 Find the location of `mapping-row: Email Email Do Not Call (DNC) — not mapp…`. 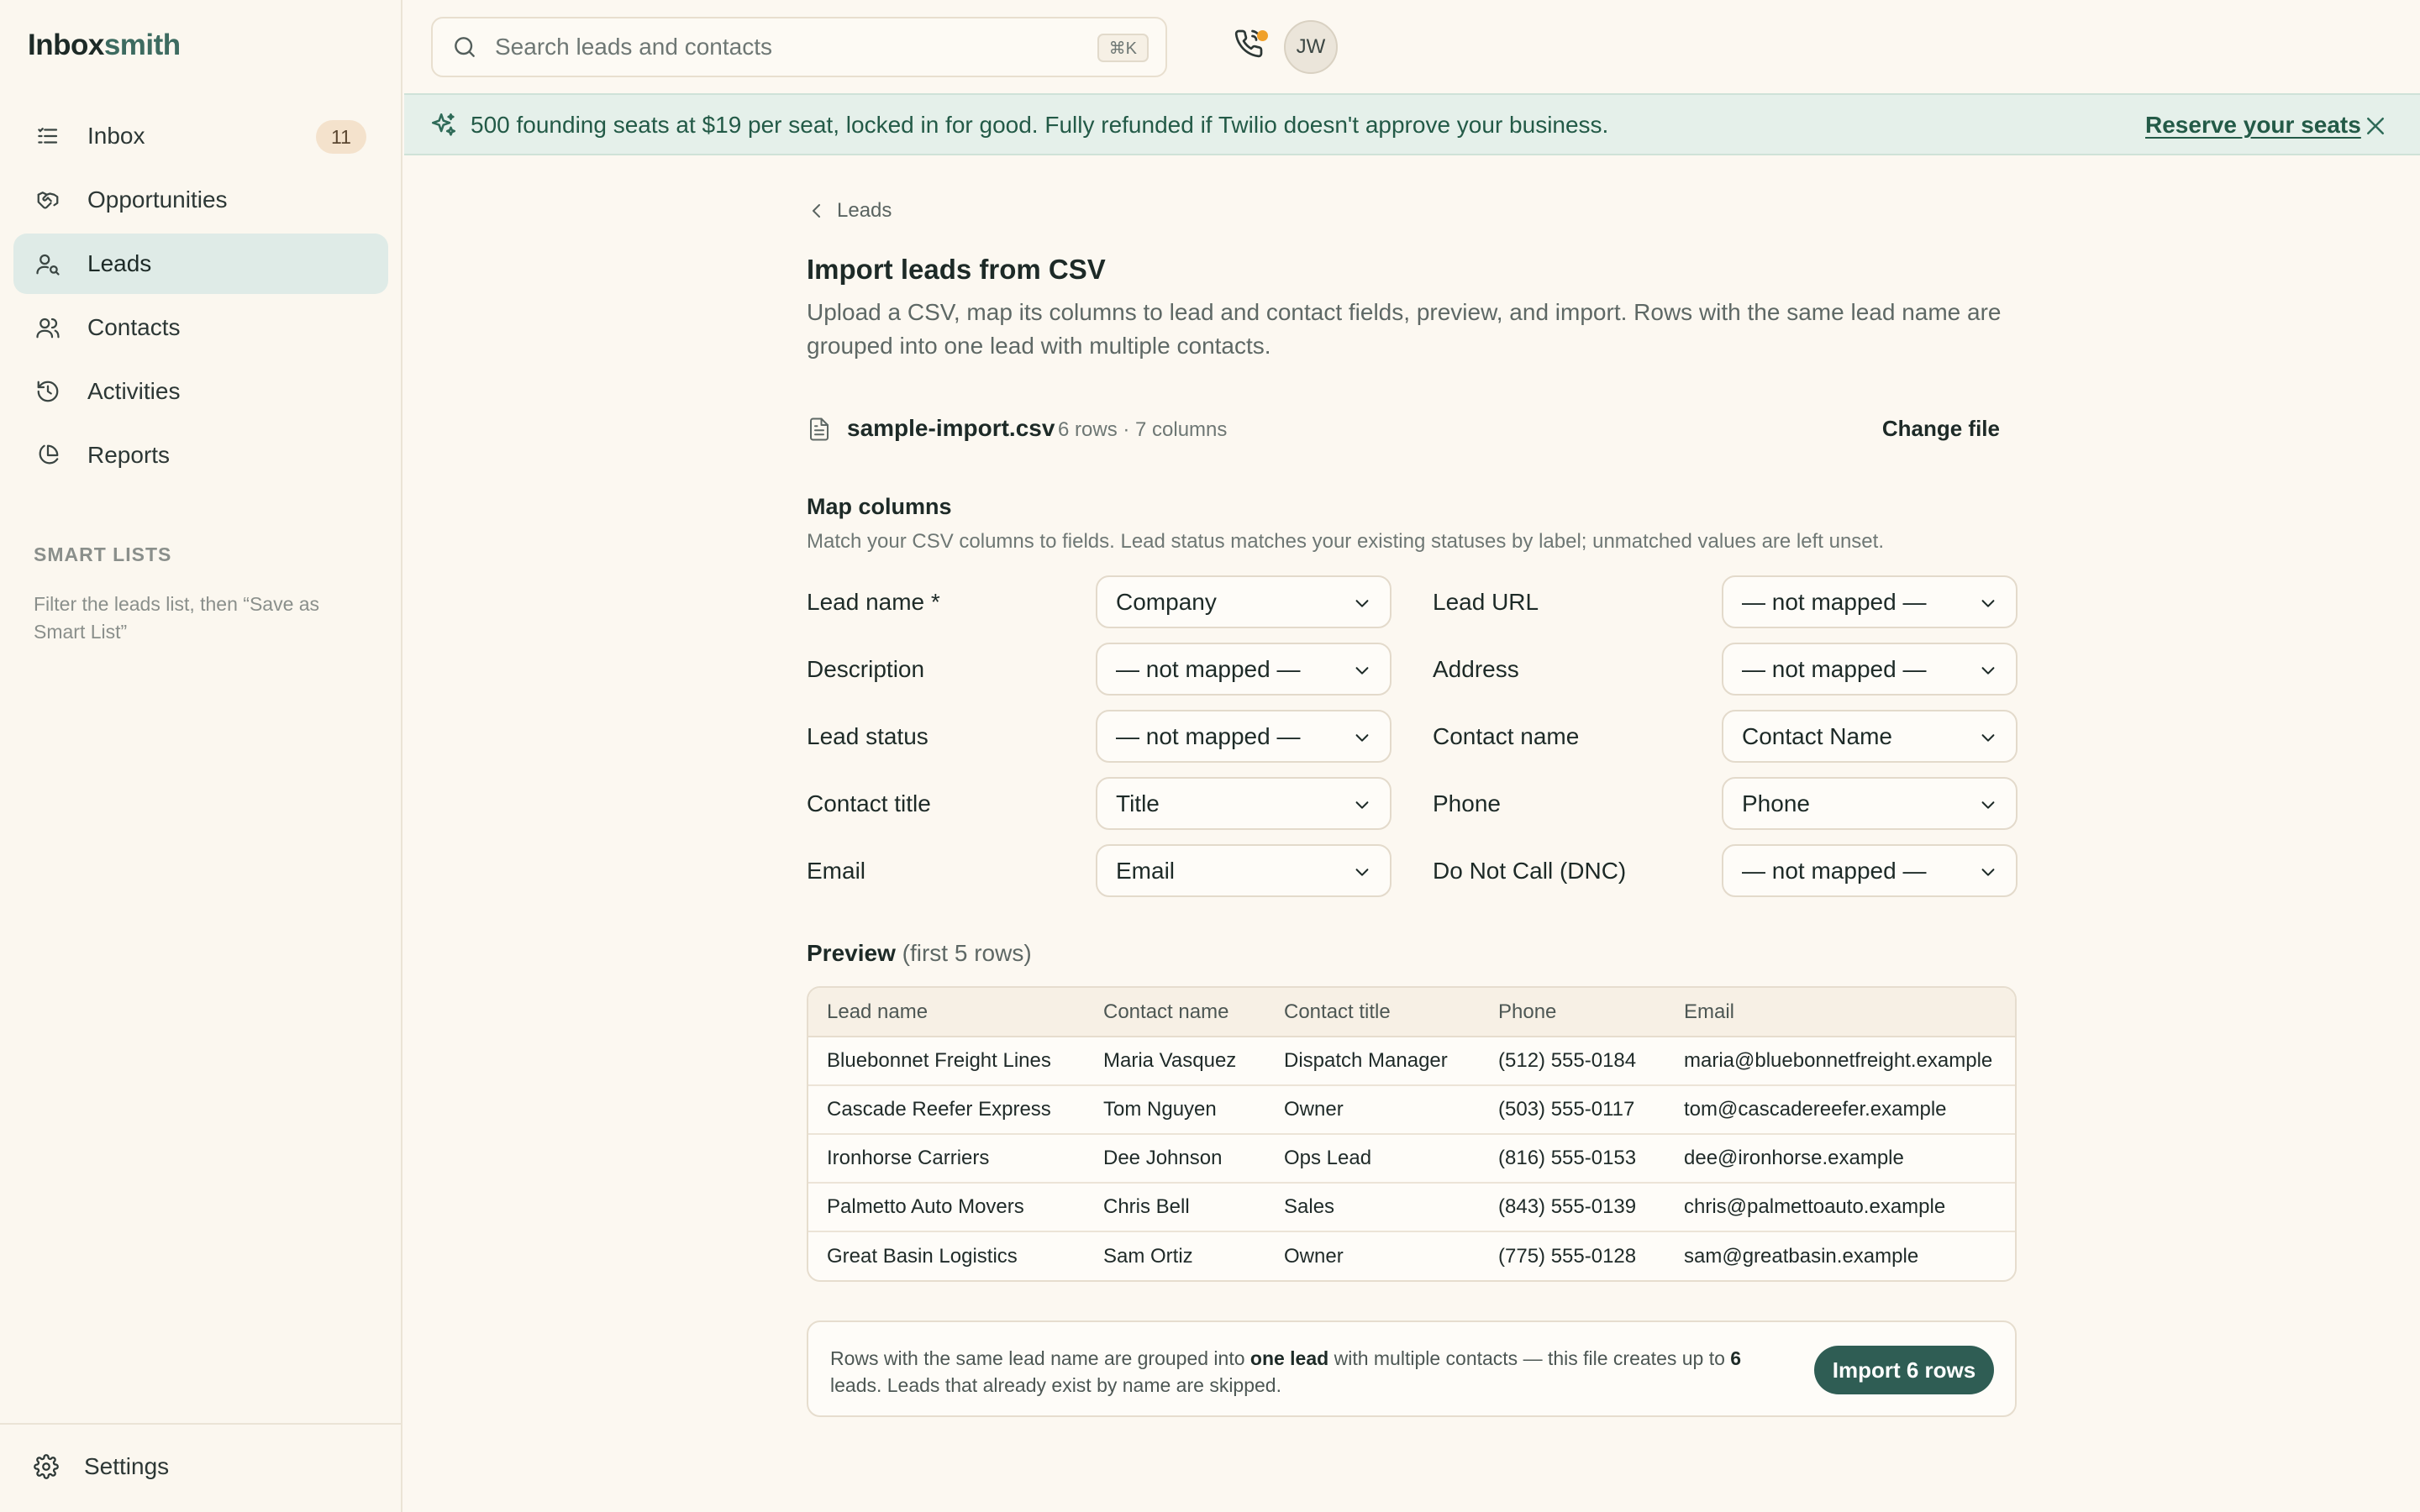

mapping-row: Email Email Do Not Call (DNC) — not mapp… is located at coordinates (1412, 877).